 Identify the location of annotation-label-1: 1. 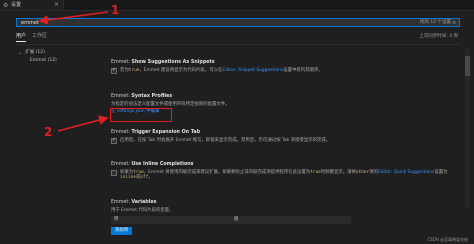
(115, 10).